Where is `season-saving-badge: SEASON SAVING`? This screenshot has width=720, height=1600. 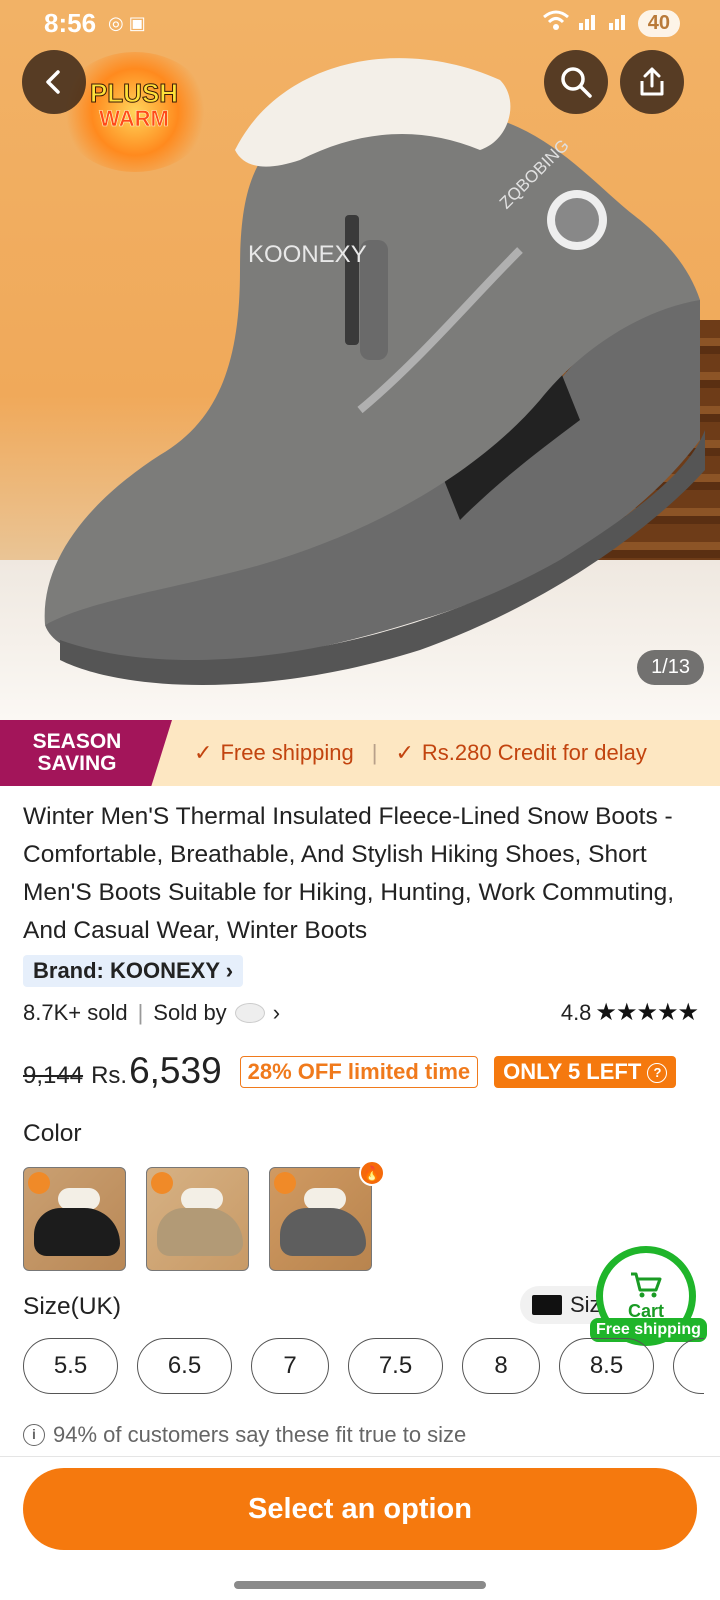
season-saving-badge: SEASON SAVING is located at coordinates (86, 753).